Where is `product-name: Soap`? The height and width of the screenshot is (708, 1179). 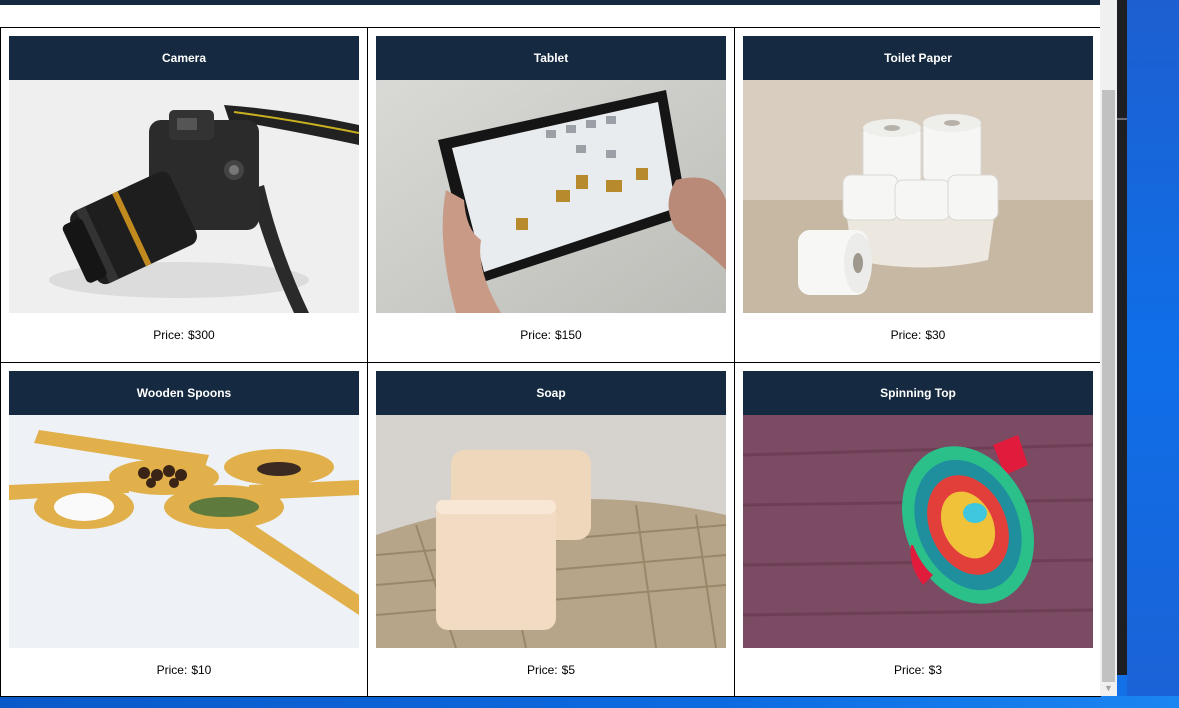 product-name: Soap is located at coordinates (551, 393).